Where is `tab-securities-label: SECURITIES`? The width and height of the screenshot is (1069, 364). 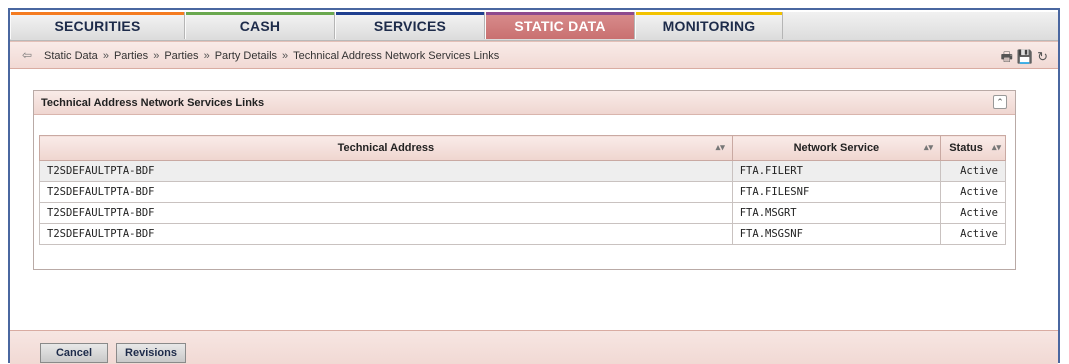
tab-securities-label: SECURITIES is located at coordinates (97, 26).